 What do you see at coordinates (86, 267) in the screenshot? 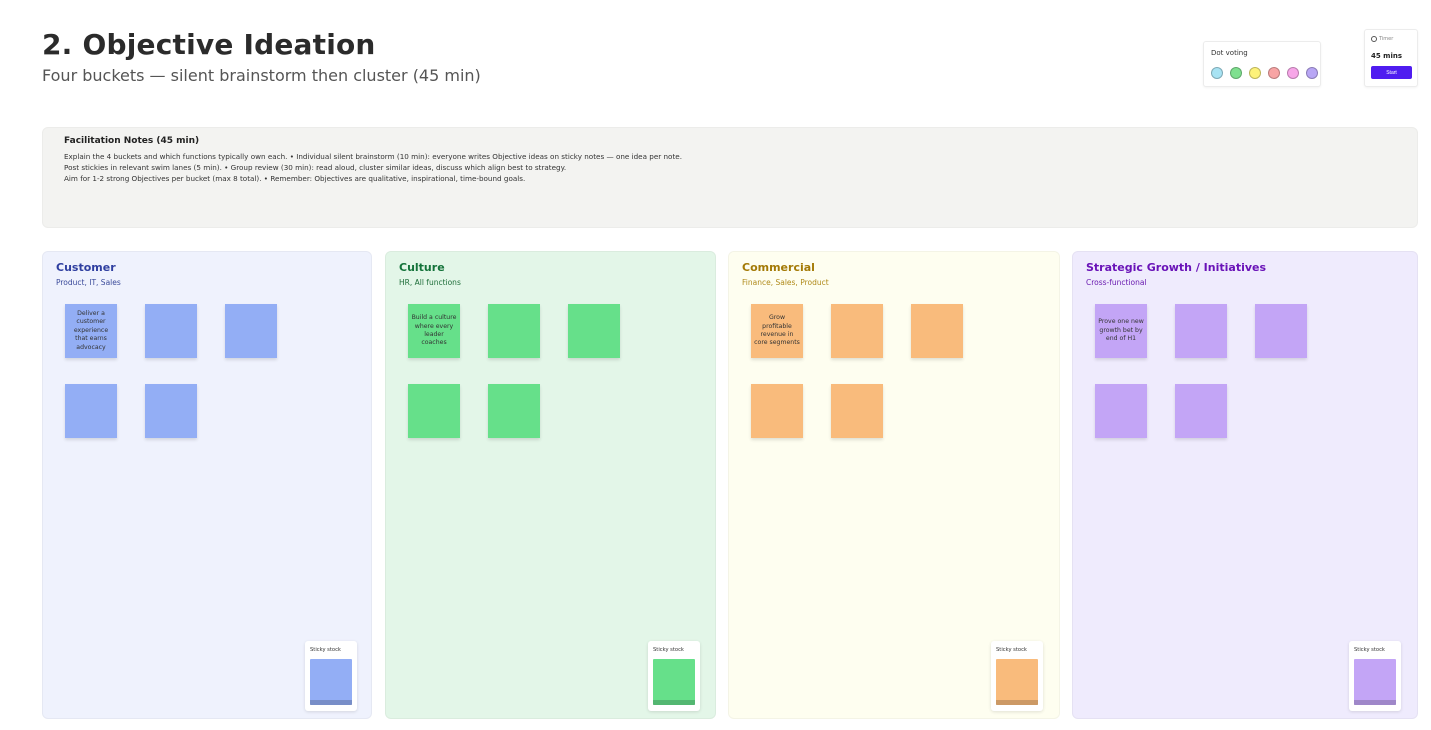
I see `bucket-title: Customer` at bounding box center [86, 267].